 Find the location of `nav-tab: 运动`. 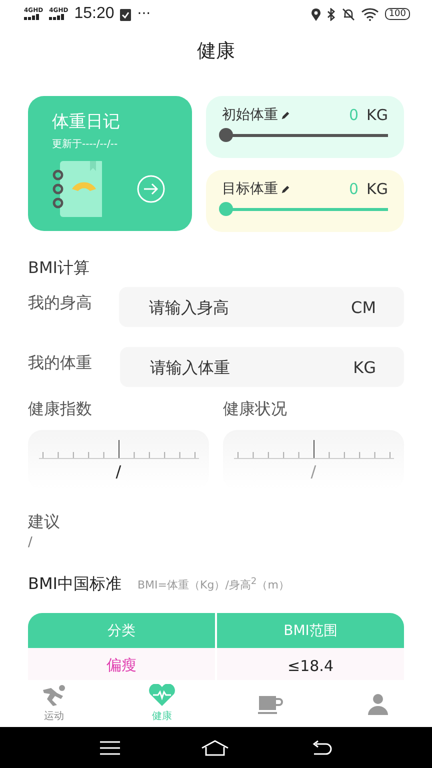

nav-tab: 运动 is located at coordinates (54, 703).